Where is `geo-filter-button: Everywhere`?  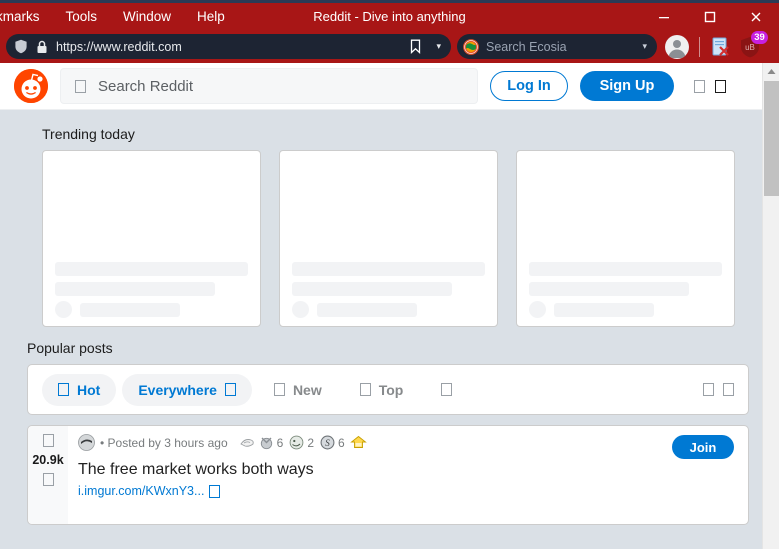
geo-filter-button: Everywhere is located at coordinates (187, 389).